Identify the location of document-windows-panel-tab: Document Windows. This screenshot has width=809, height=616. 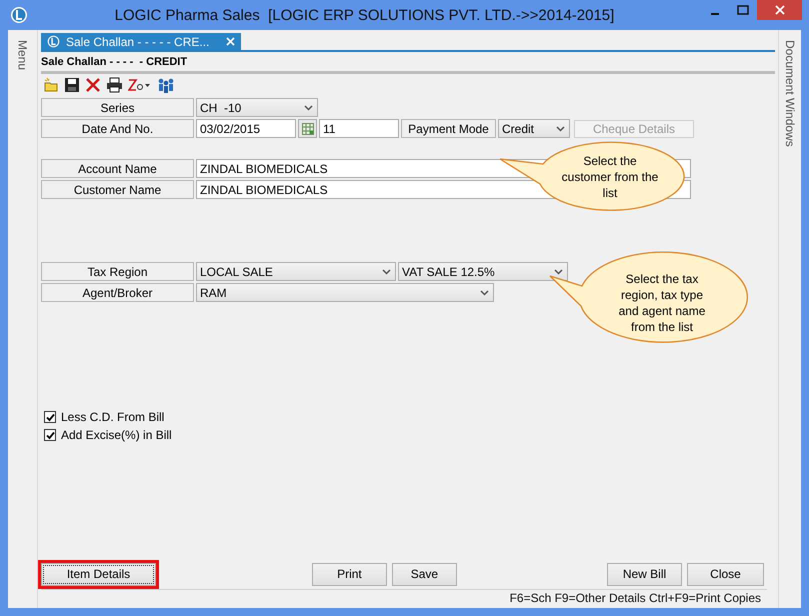
(790, 93).